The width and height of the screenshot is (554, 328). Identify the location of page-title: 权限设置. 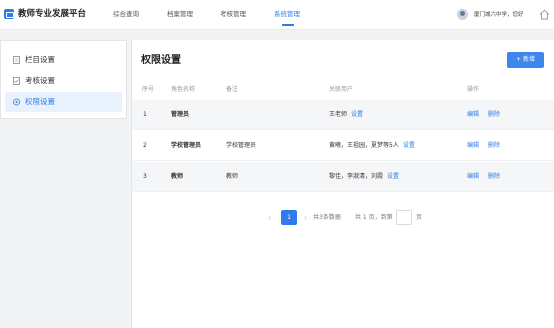
(161, 60).